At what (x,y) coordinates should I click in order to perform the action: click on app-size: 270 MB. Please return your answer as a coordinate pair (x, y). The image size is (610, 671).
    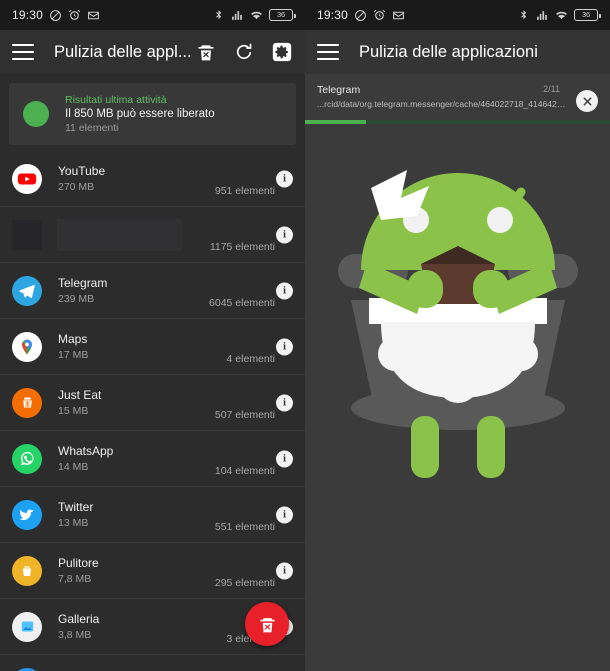
    Looking at the image, I should click on (76, 187).